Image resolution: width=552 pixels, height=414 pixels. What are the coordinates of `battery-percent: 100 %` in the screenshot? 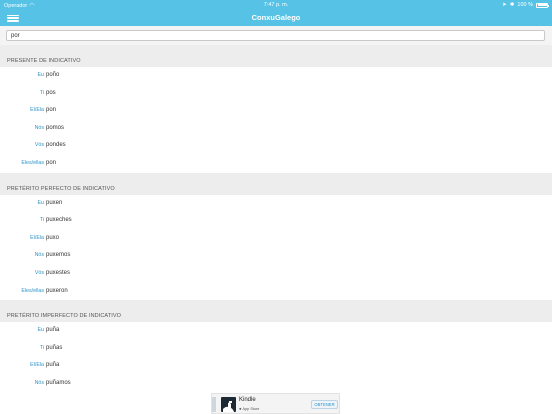 It's located at (525, 5).